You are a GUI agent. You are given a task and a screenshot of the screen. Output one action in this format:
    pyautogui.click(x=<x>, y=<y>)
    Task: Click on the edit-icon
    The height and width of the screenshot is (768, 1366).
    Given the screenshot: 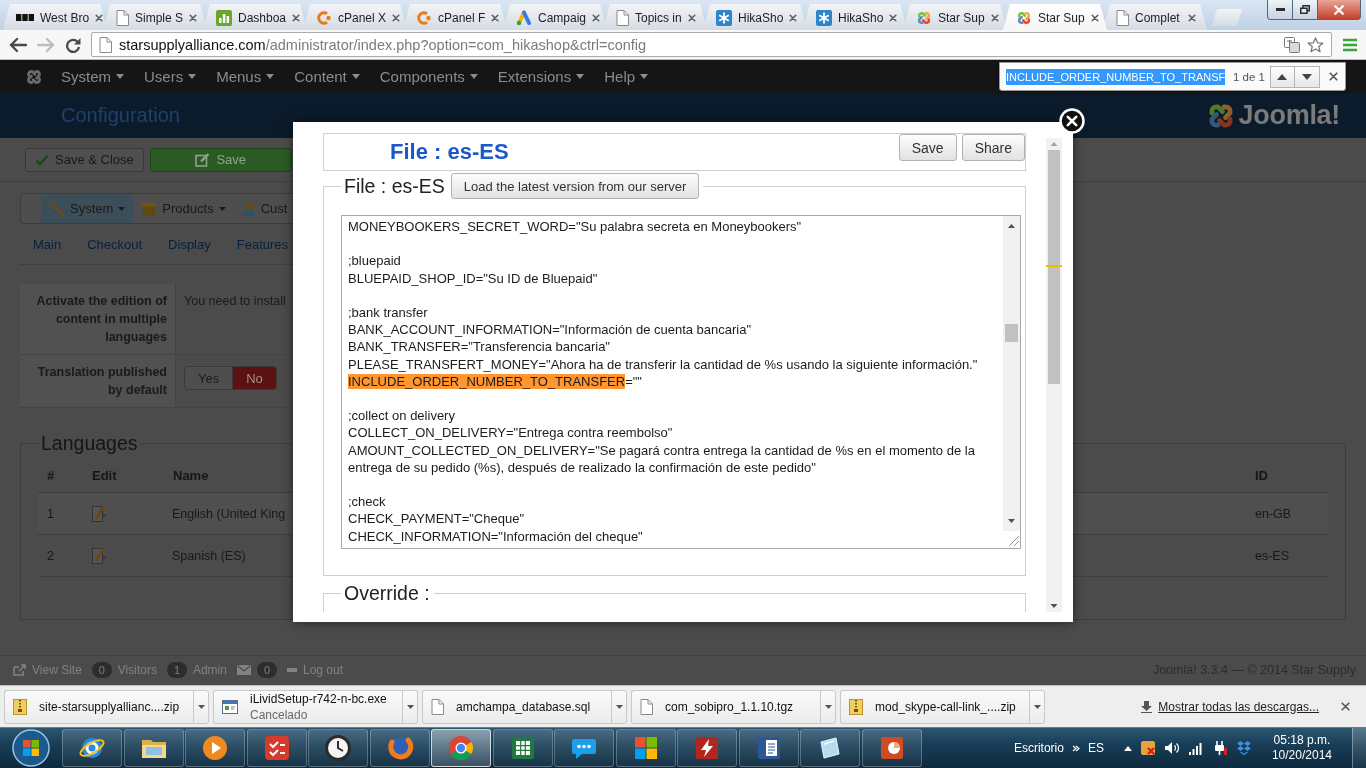 What is the action you would take?
    pyautogui.click(x=203, y=159)
    